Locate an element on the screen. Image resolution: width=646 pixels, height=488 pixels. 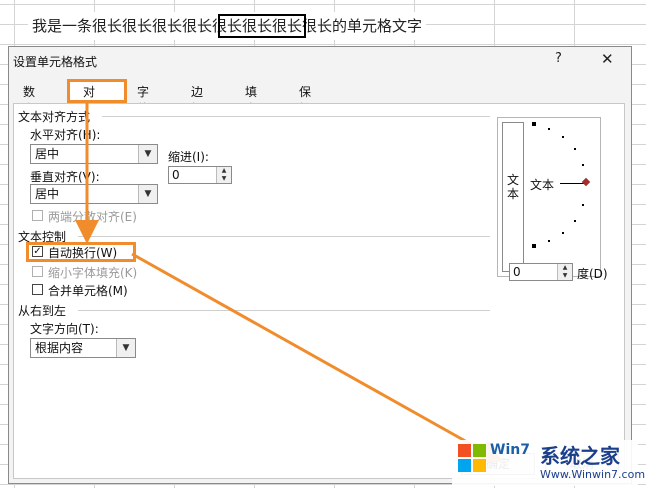
tab-highlight-box is located at coordinates (97, 91).